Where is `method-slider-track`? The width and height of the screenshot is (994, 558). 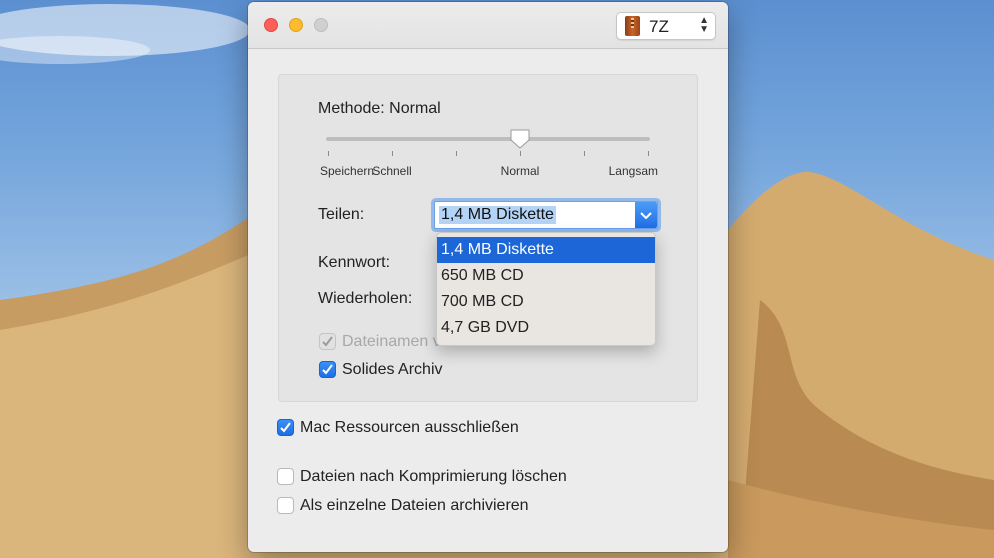 method-slider-track is located at coordinates (488, 139).